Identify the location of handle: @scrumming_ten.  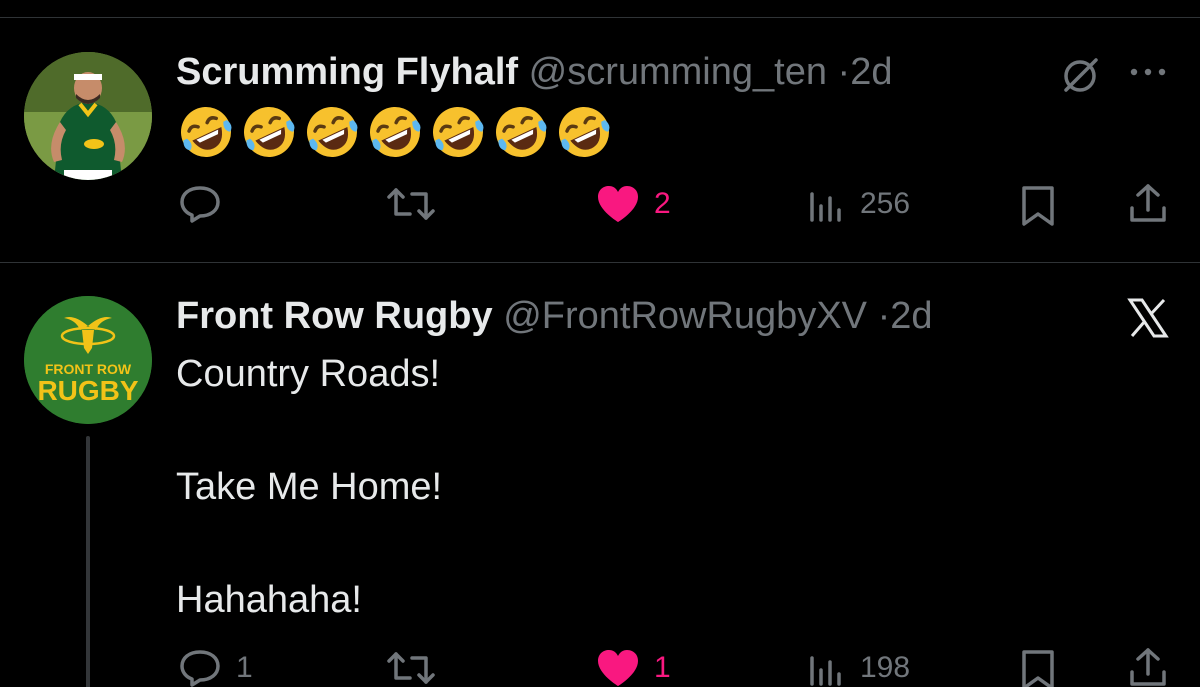
(678, 72).